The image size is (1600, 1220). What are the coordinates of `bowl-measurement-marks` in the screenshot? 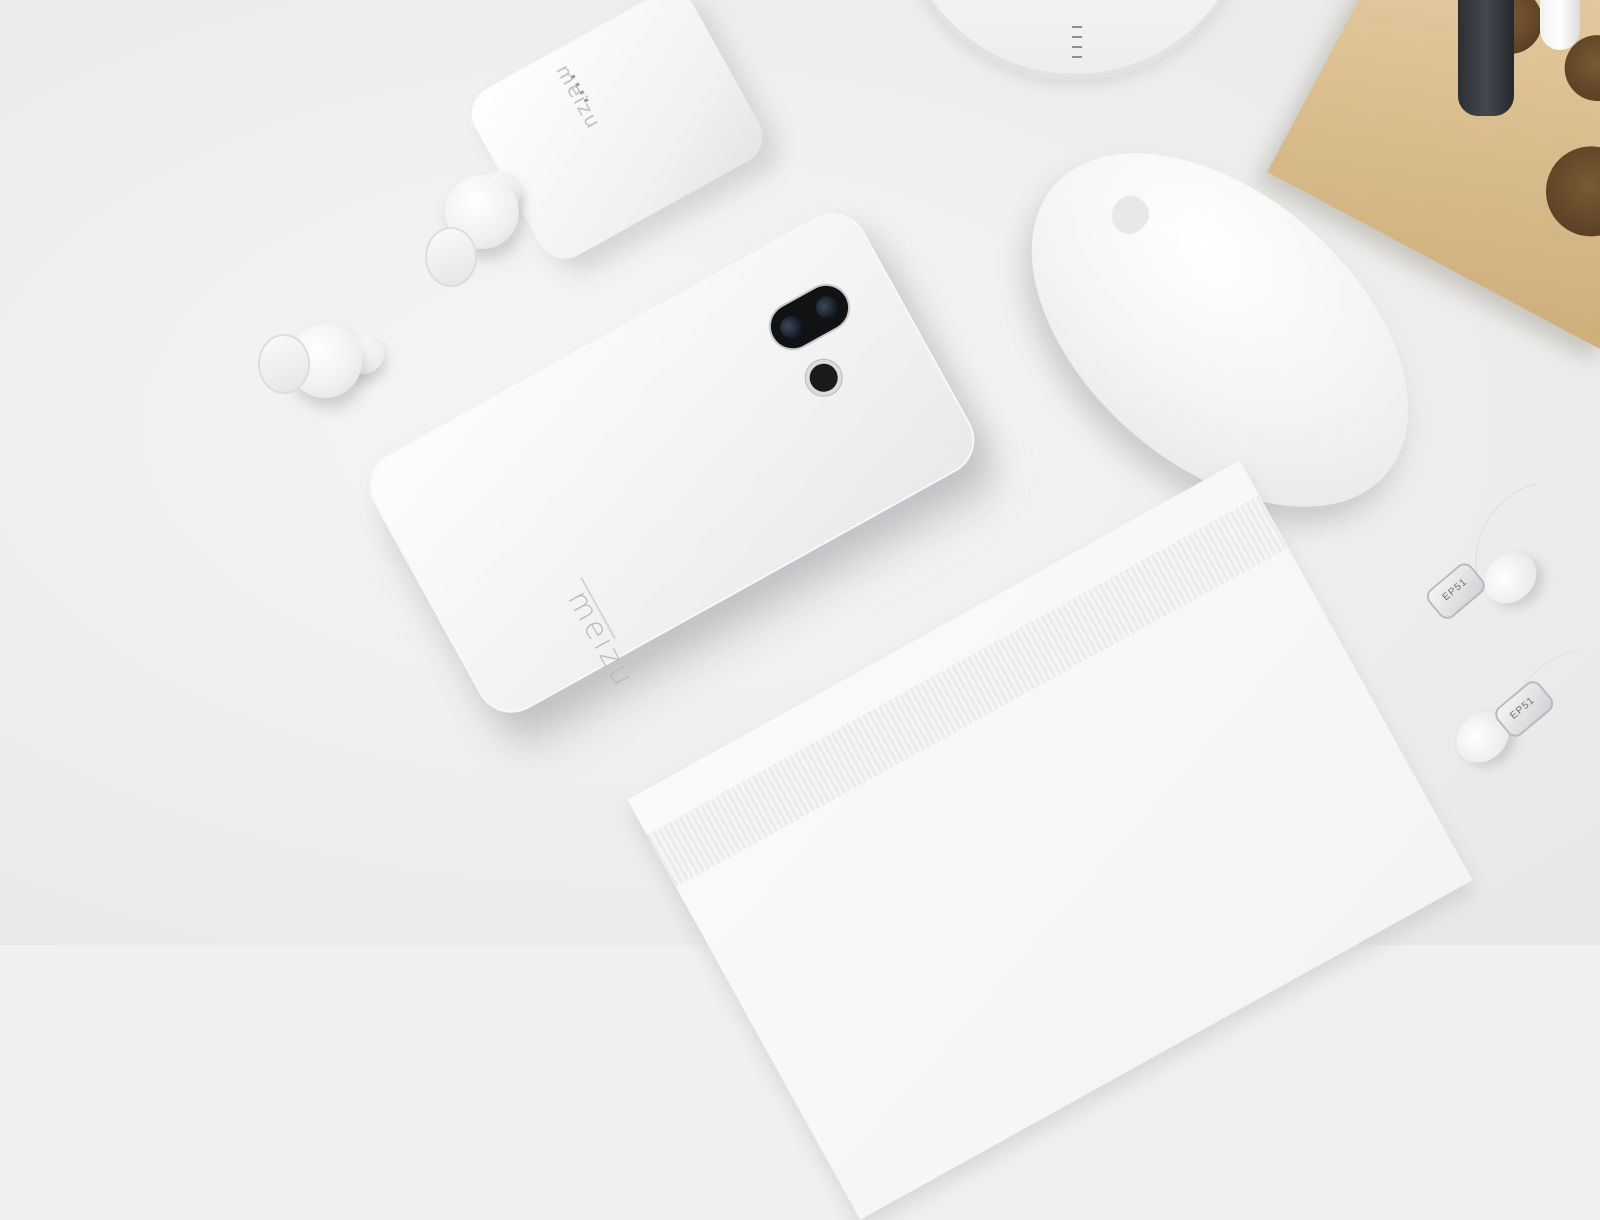 It's located at (1077, 46).